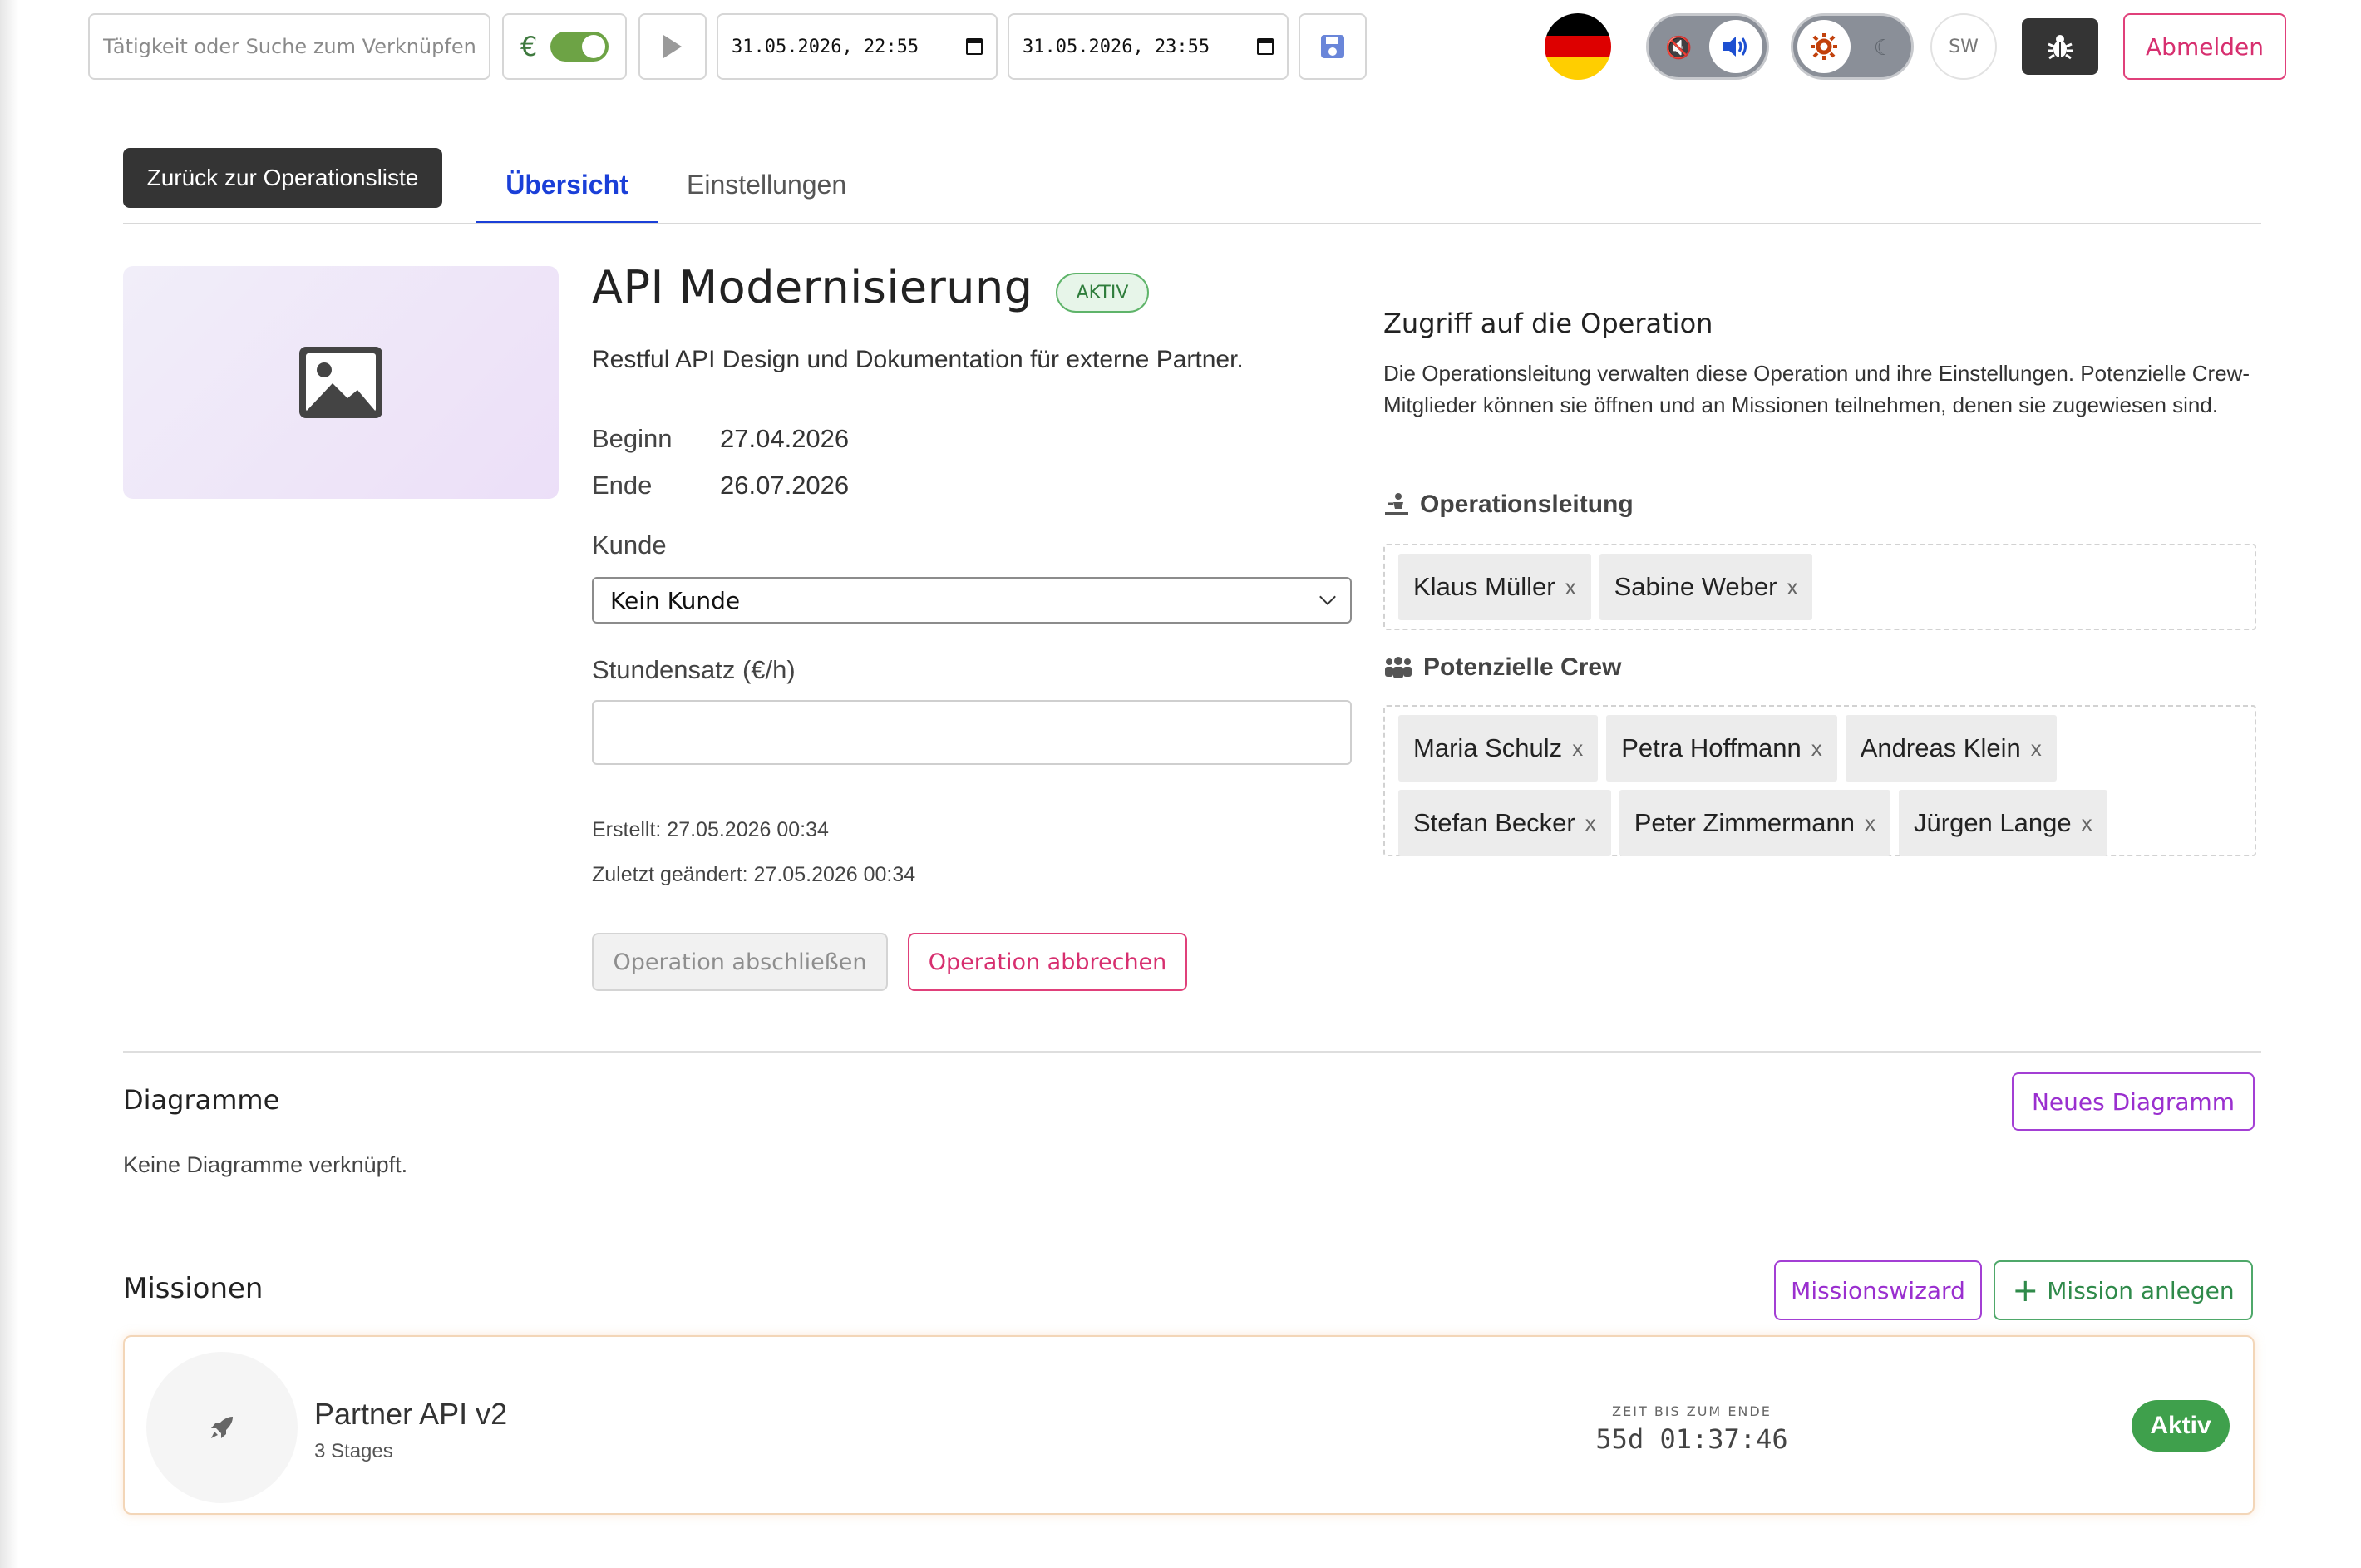  Describe the element at coordinates (1695, 586) in the screenshot. I see `lead-chip-name: Sabine Weber` at that location.